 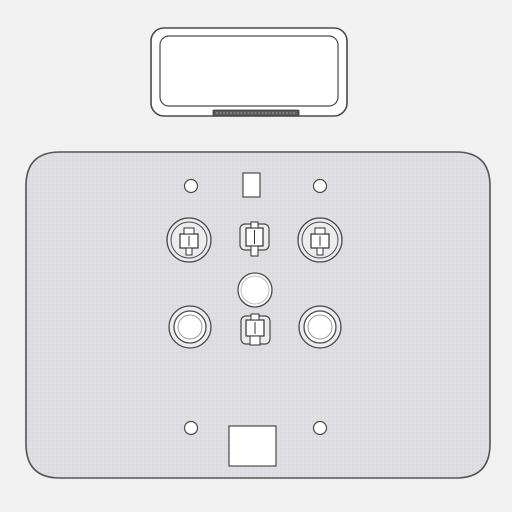 What do you see at coordinates (320, 428) in the screenshot?
I see `mounting-hole-bottom-right` at bounding box center [320, 428].